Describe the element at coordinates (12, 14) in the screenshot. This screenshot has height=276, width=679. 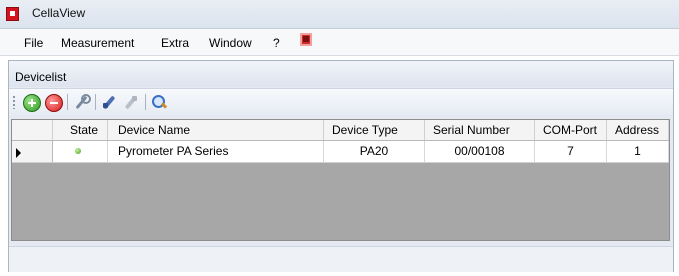
I see `app-icon` at that location.